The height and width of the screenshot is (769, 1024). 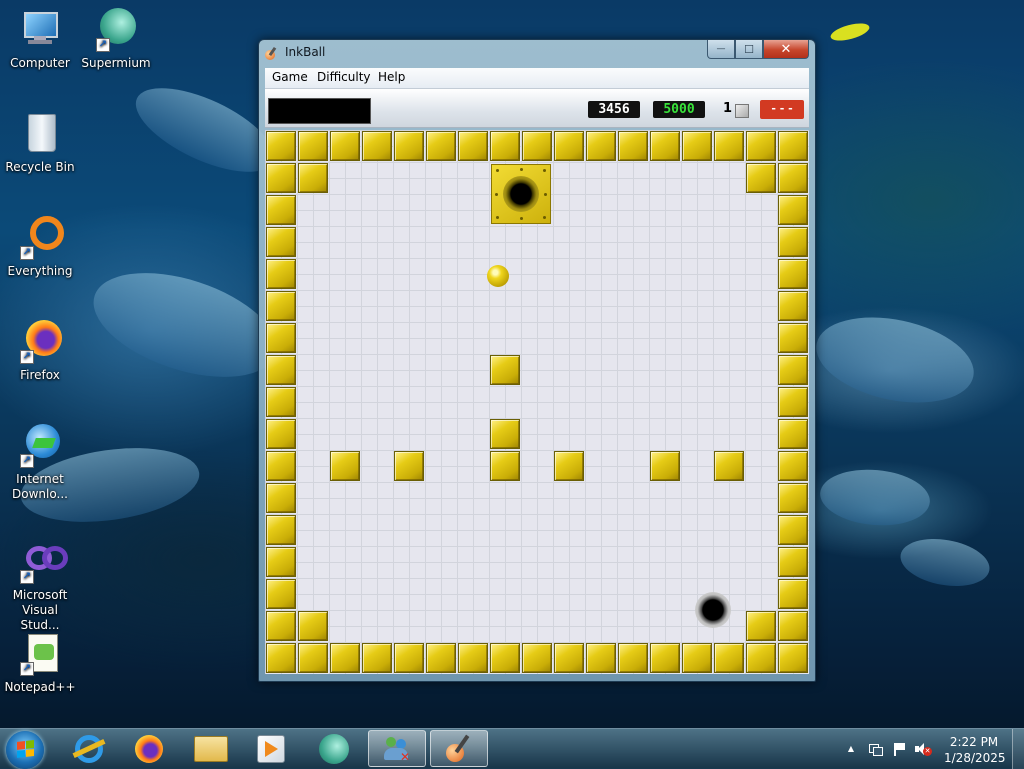 What do you see at coordinates (40, 63) in the screenshot?
I see `desktop-icon-label: Computer` at bounding box center [40, 63].